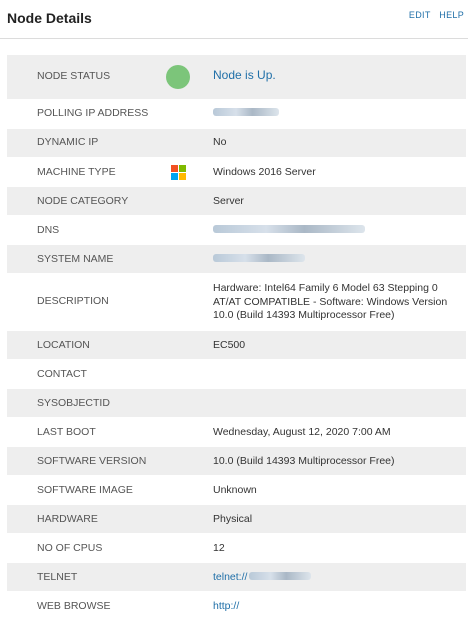 This screenshot has width=468, height=621. I want to click on panel-title: Node Details, so click(49, 18).